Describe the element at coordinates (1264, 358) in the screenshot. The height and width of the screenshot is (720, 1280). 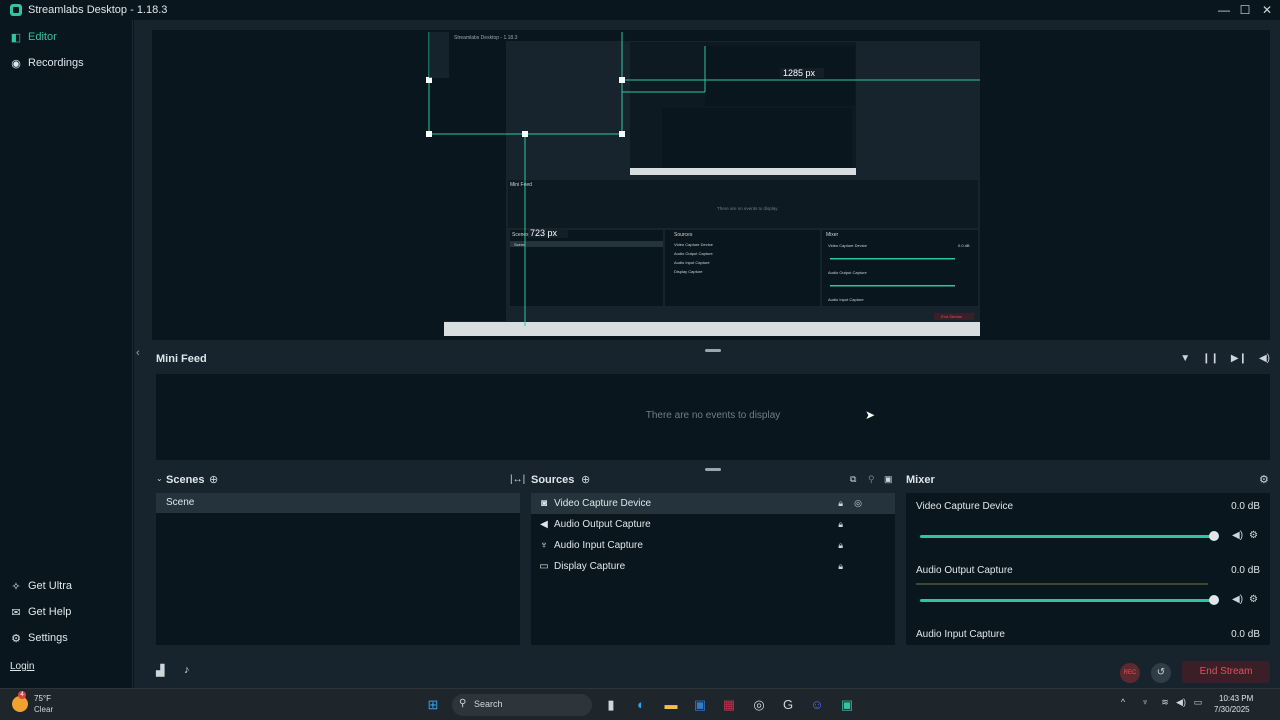
I see `volume-icon: ◀)` at that location.